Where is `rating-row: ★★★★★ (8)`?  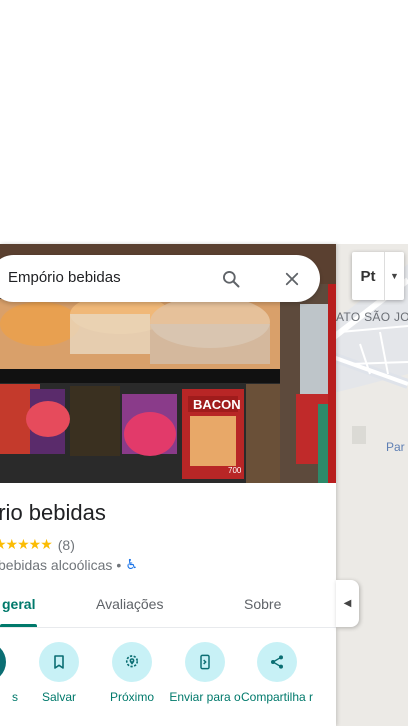 rating-row: ★★★★★ (8) is located at coordinates (37, 544).